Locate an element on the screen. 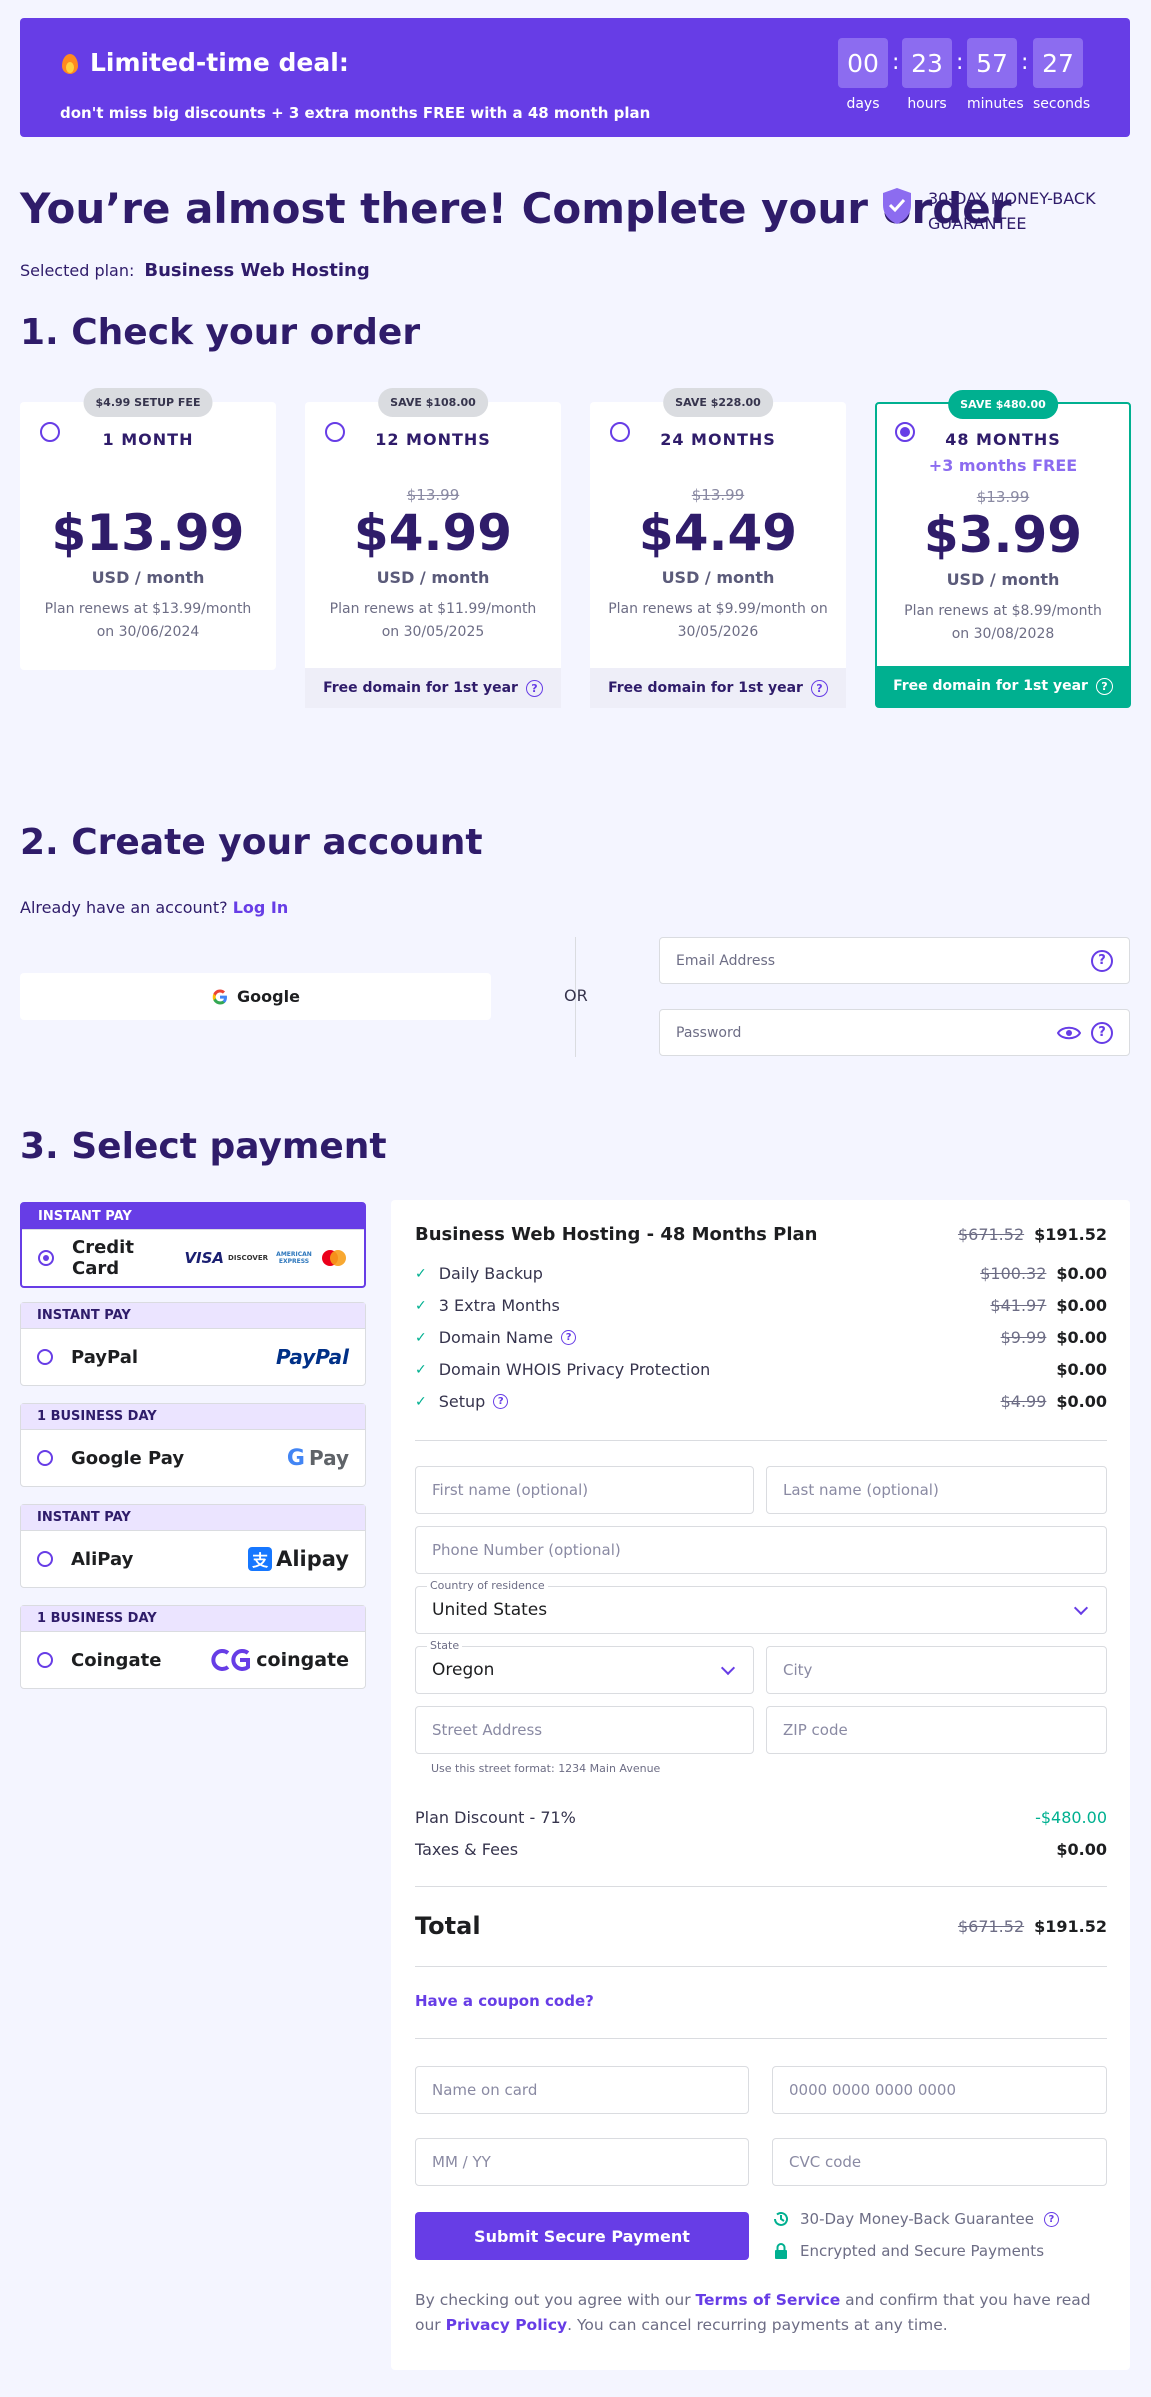 The height and width of the screenshot is (2397, 1151). terms-of-service-link: Terms of Service is located at coordinates (768, 2300).